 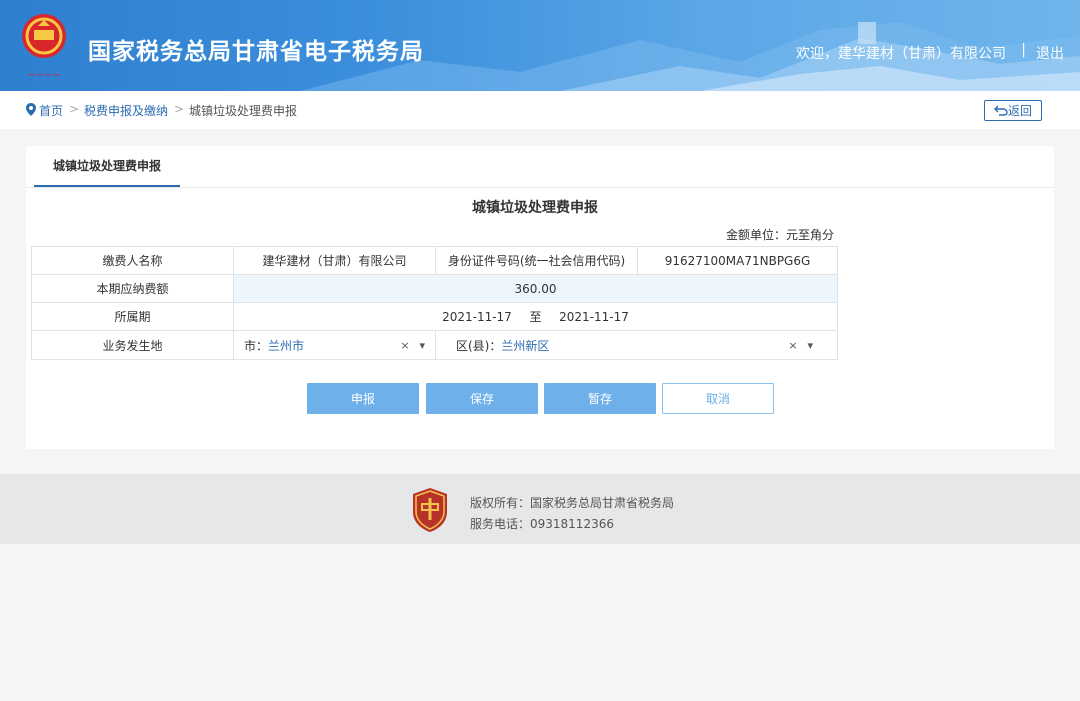 I want to click on table-row: 本期应纳费额 360.00, so click(x=434, y=288).